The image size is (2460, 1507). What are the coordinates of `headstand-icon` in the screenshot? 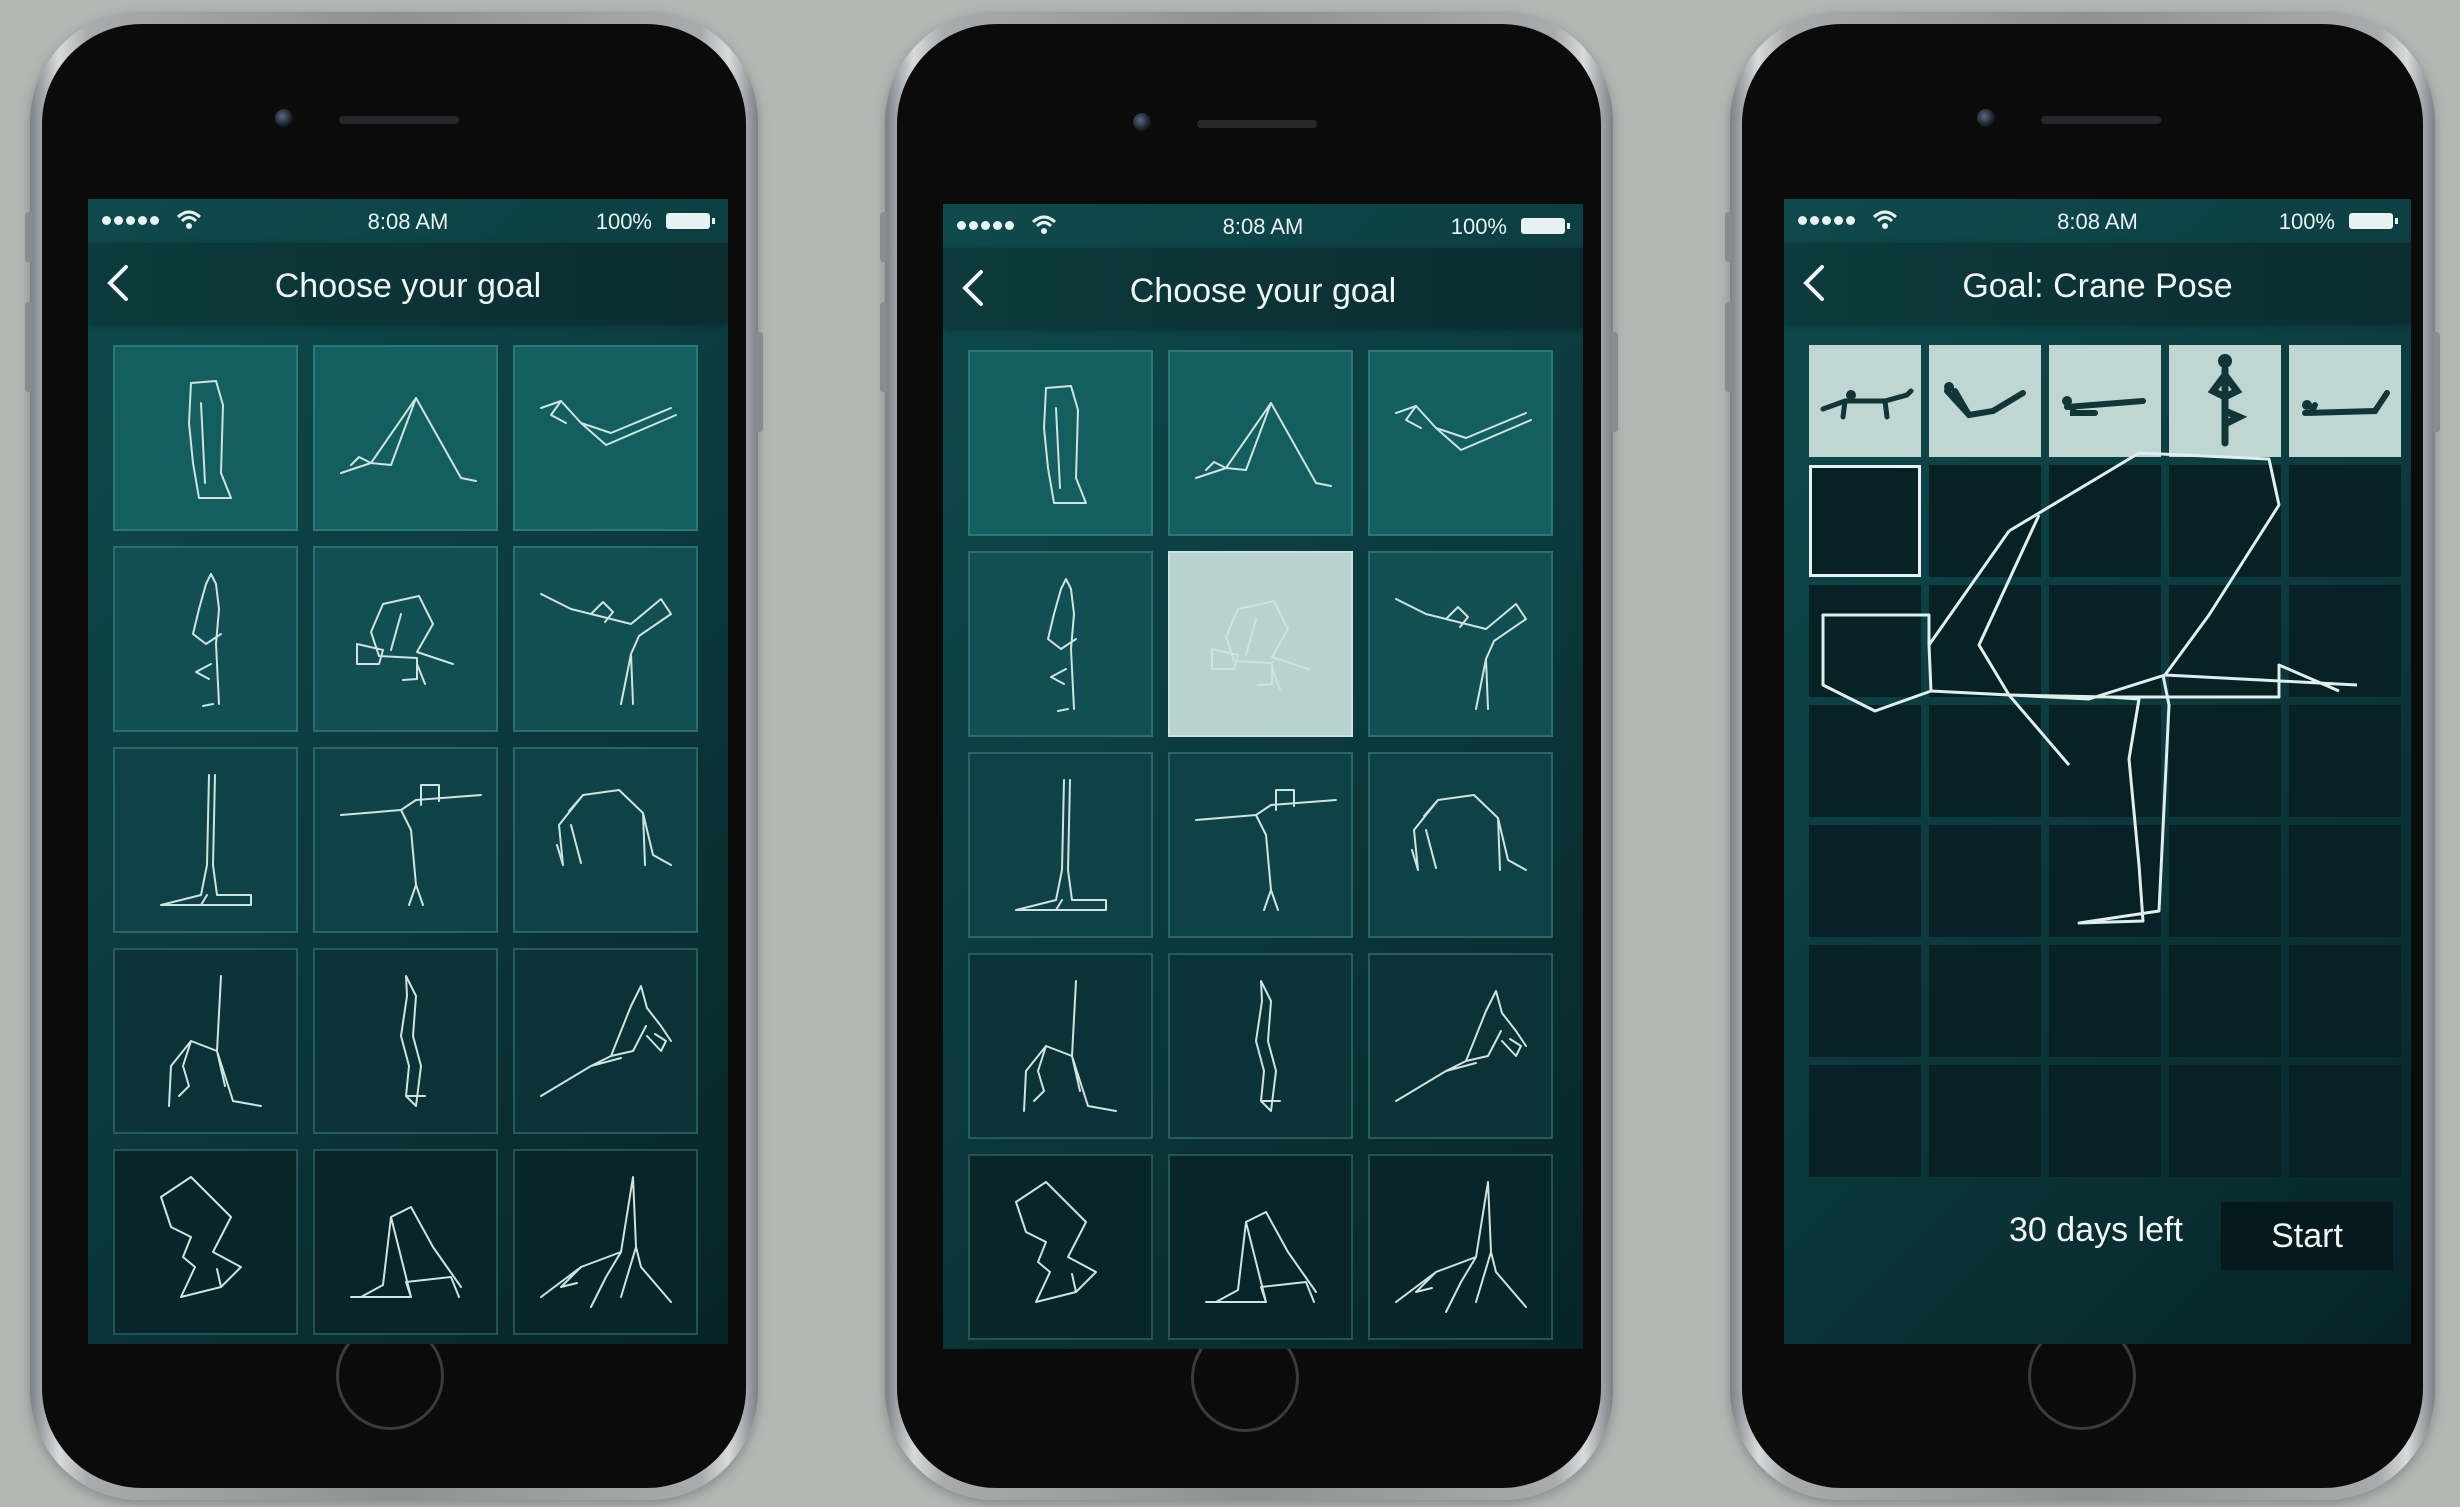 It's located at (412, 1041).